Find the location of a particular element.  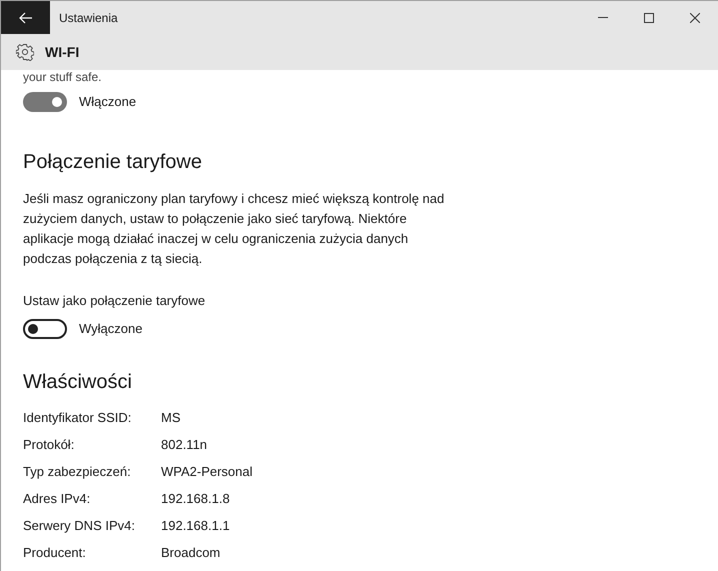

back-arrow-icon is located at coordinates (25, 18).